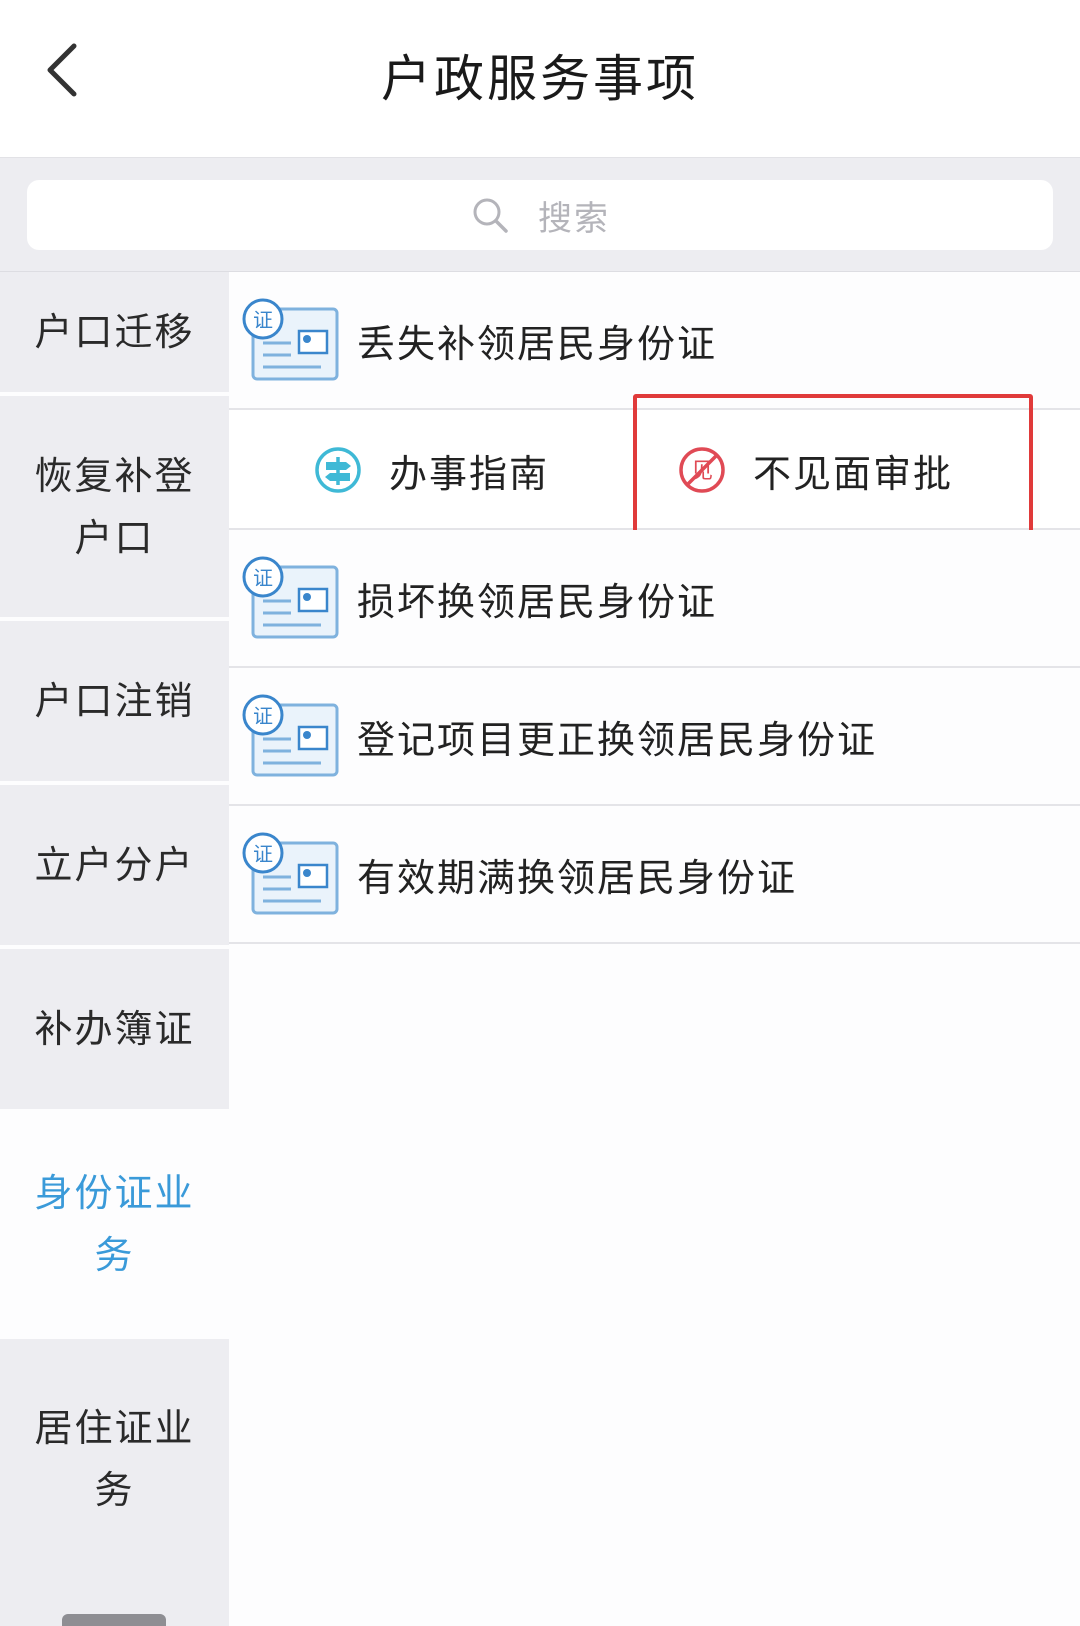 This screenshot has width=1080, height=1626. Describe the element at coordinates (114, 1428) in the screenshot. I see `sidebar-item-label: 居住证业` at that location.